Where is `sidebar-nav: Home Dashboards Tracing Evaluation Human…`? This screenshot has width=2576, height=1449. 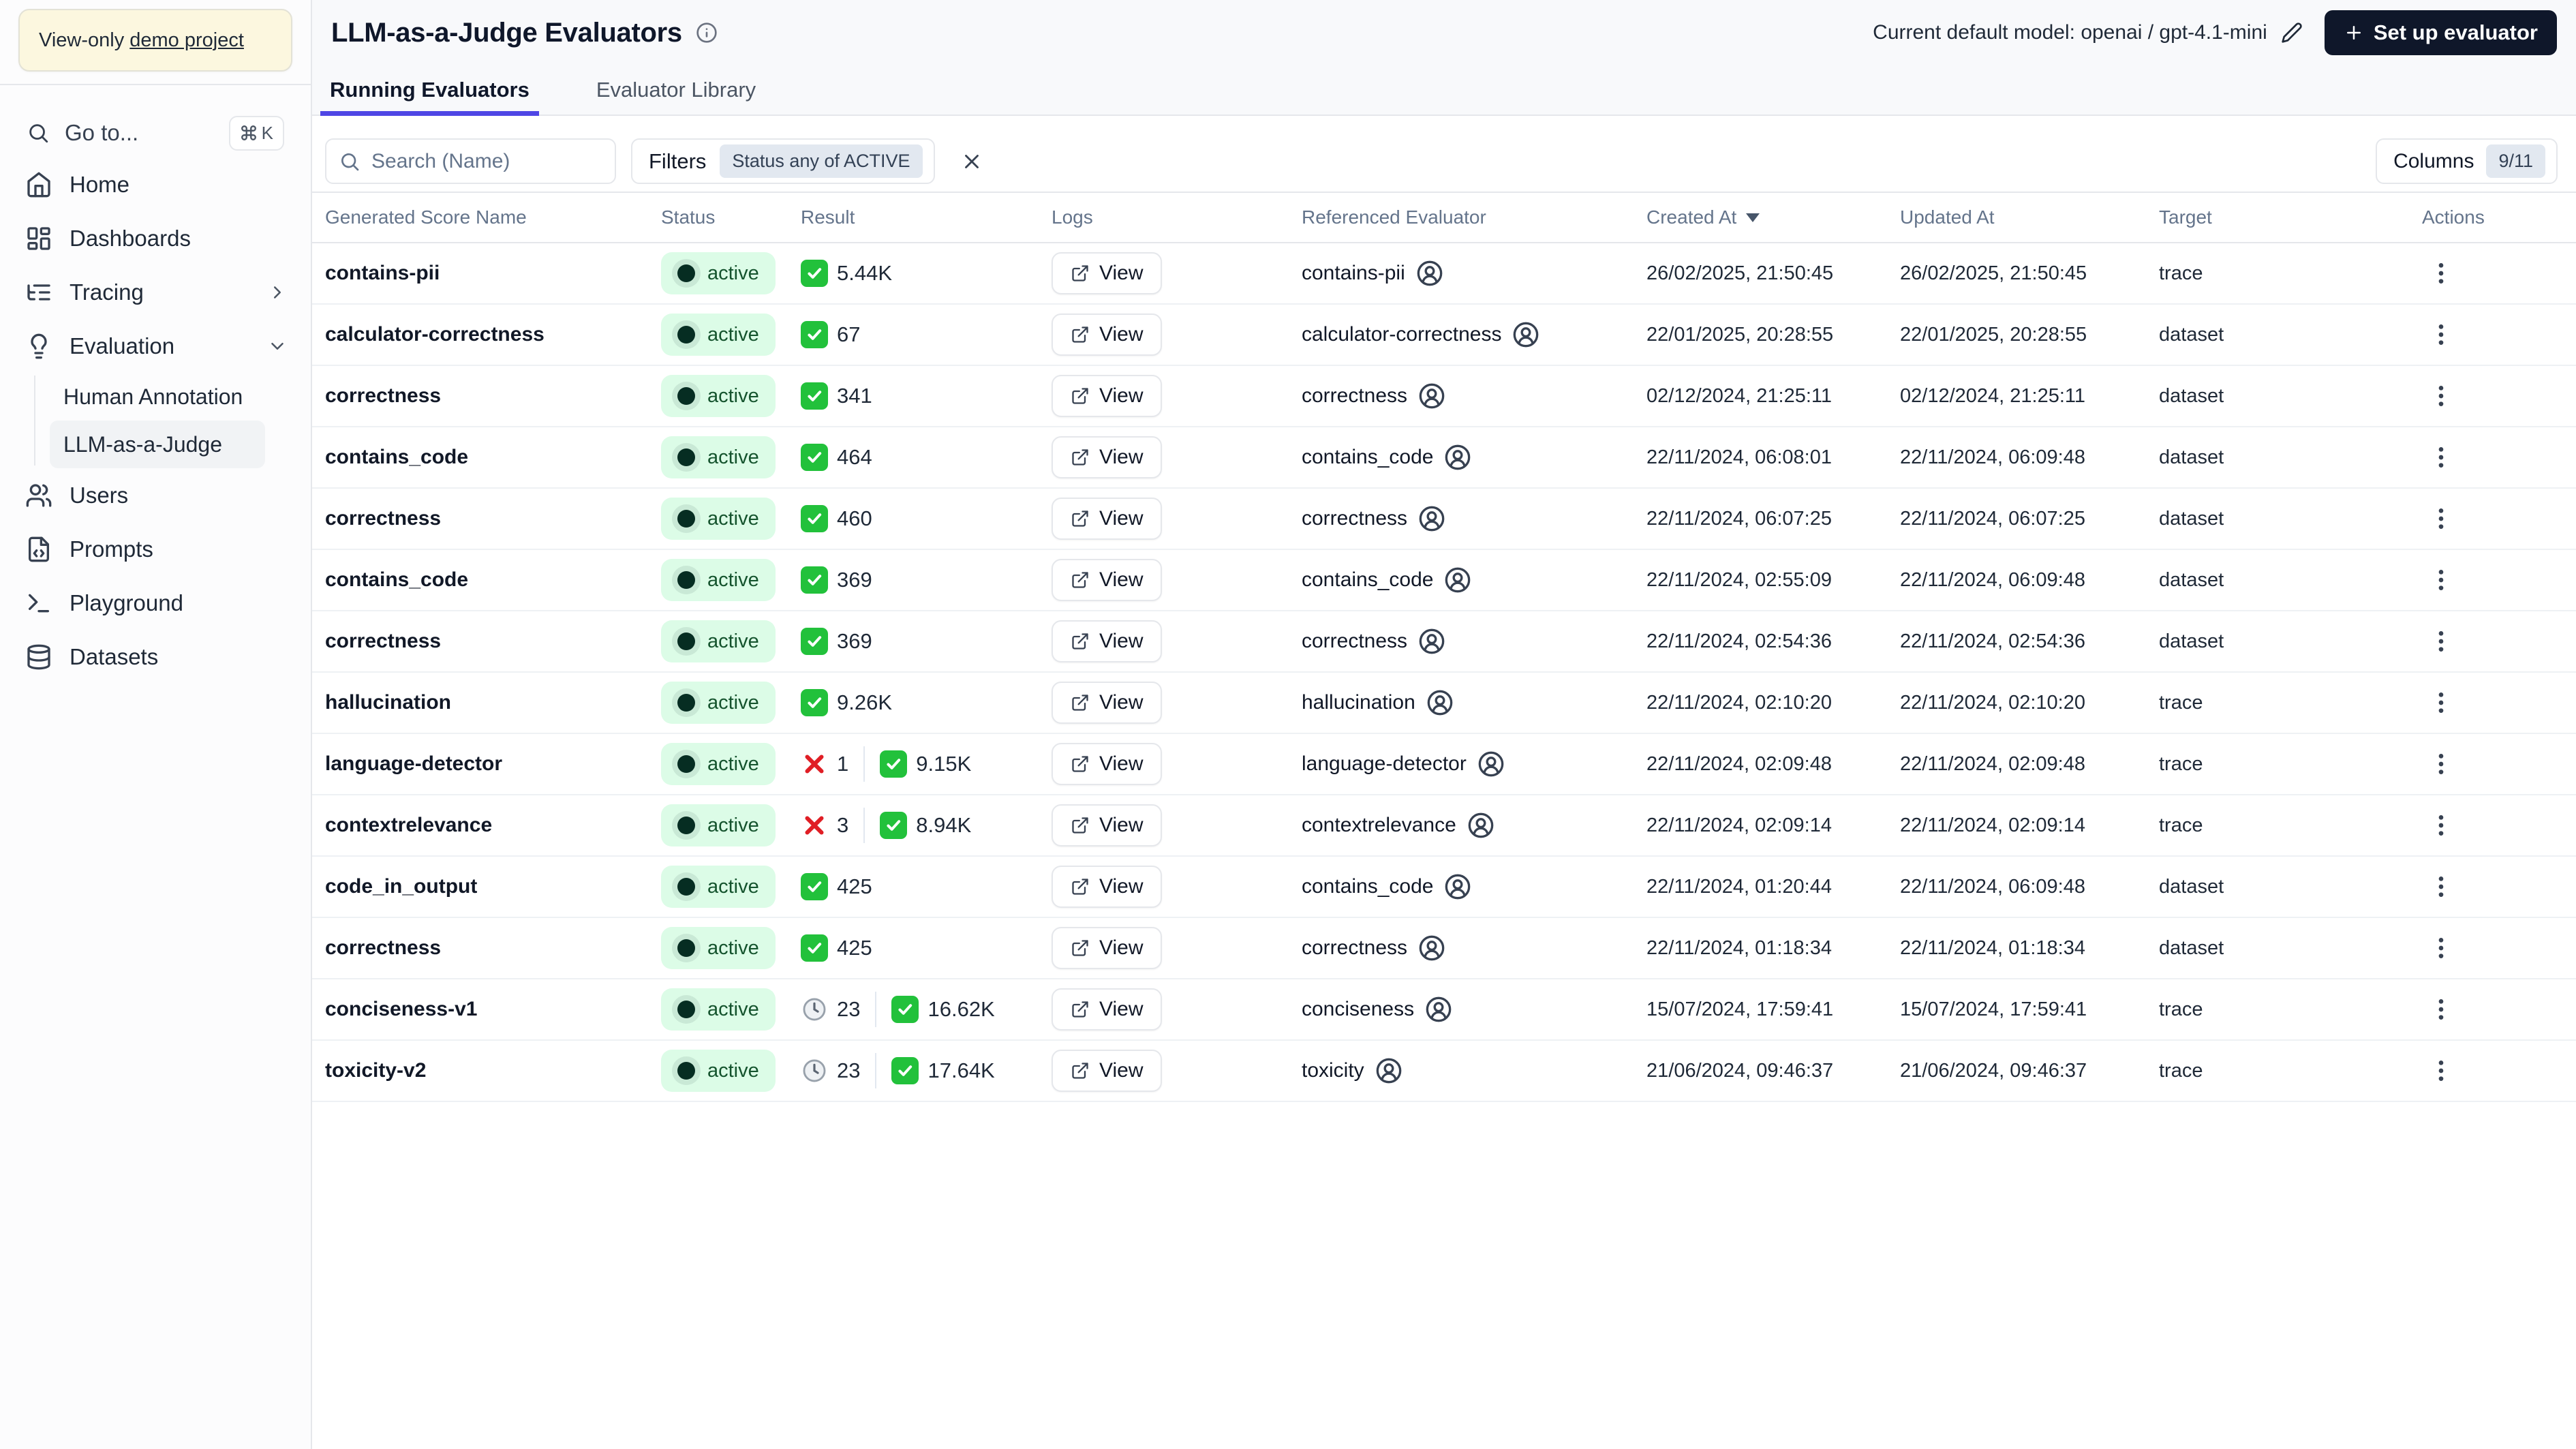 sidebar-nav: Home Dashboards Tracing Evaluation Human… is located at coordinates (155, 421).